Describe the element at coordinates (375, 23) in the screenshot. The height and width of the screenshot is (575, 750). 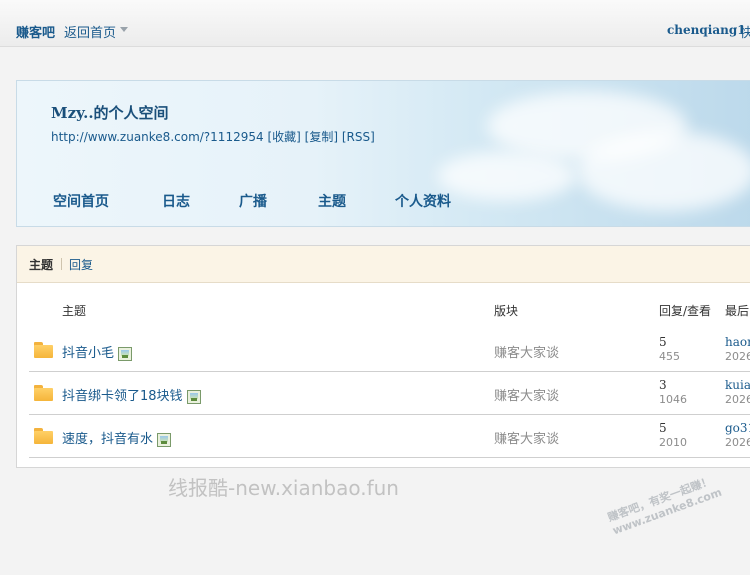
I see `top-bar: 赚客吧 返回首页 chenqiang1 快` at that location.